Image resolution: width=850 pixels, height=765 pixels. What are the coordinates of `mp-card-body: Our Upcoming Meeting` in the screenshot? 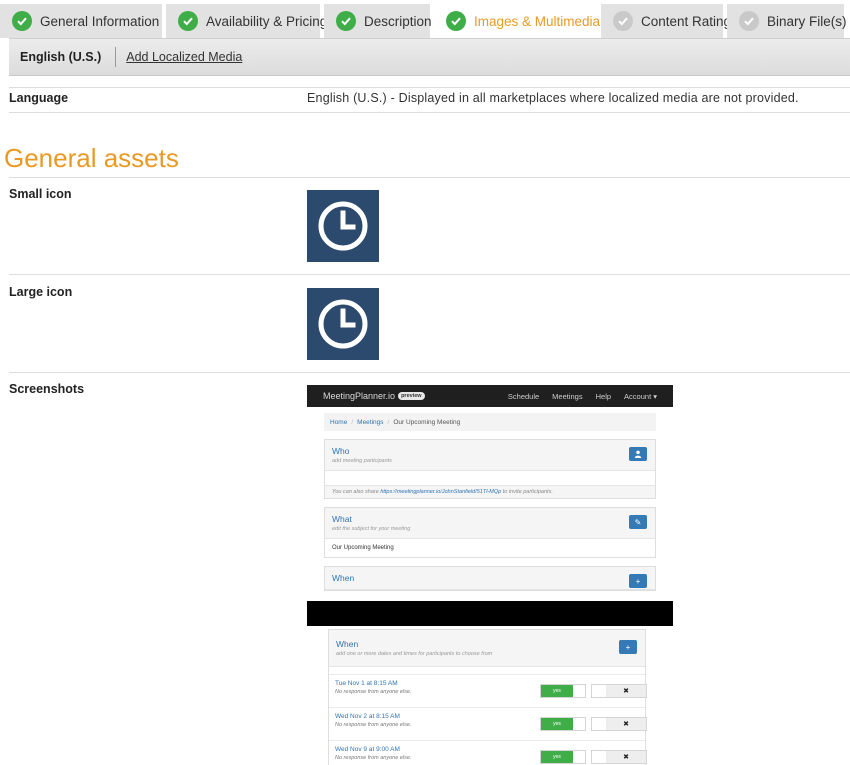 It's located at (363, 548).